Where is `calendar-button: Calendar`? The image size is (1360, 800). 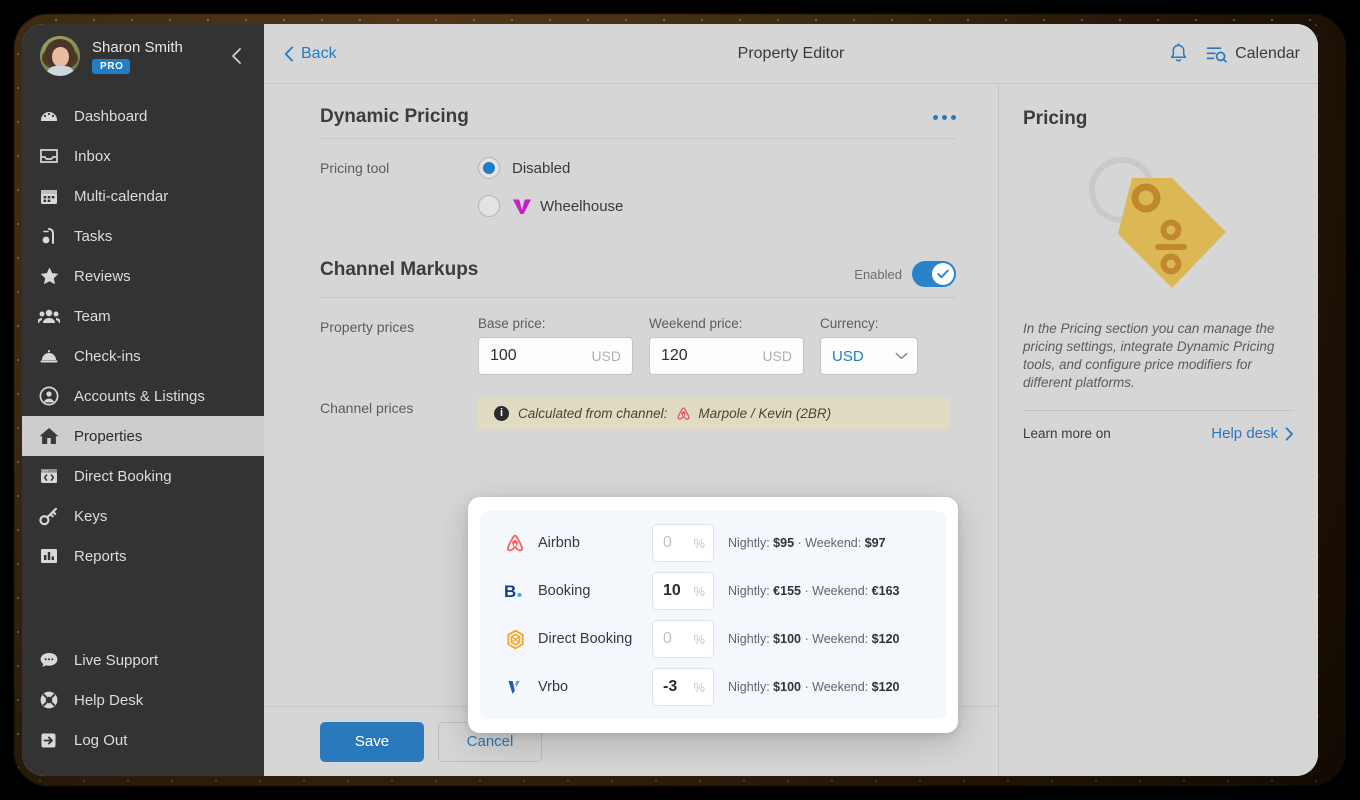 calendar-button: Calendar is located at coordinates (1253, 54).